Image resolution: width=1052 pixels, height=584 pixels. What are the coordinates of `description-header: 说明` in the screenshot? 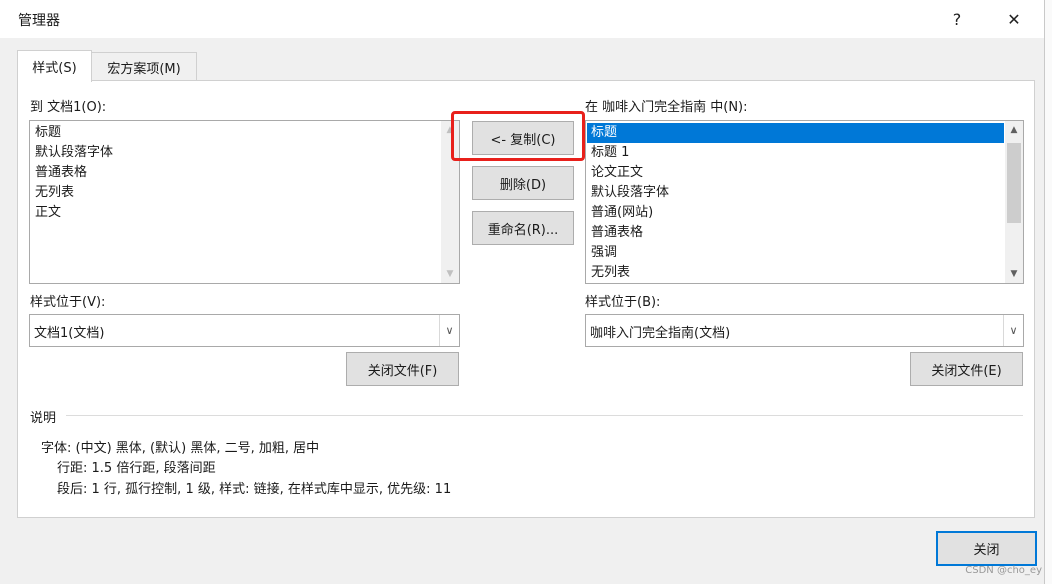 It's located at (43, 418).